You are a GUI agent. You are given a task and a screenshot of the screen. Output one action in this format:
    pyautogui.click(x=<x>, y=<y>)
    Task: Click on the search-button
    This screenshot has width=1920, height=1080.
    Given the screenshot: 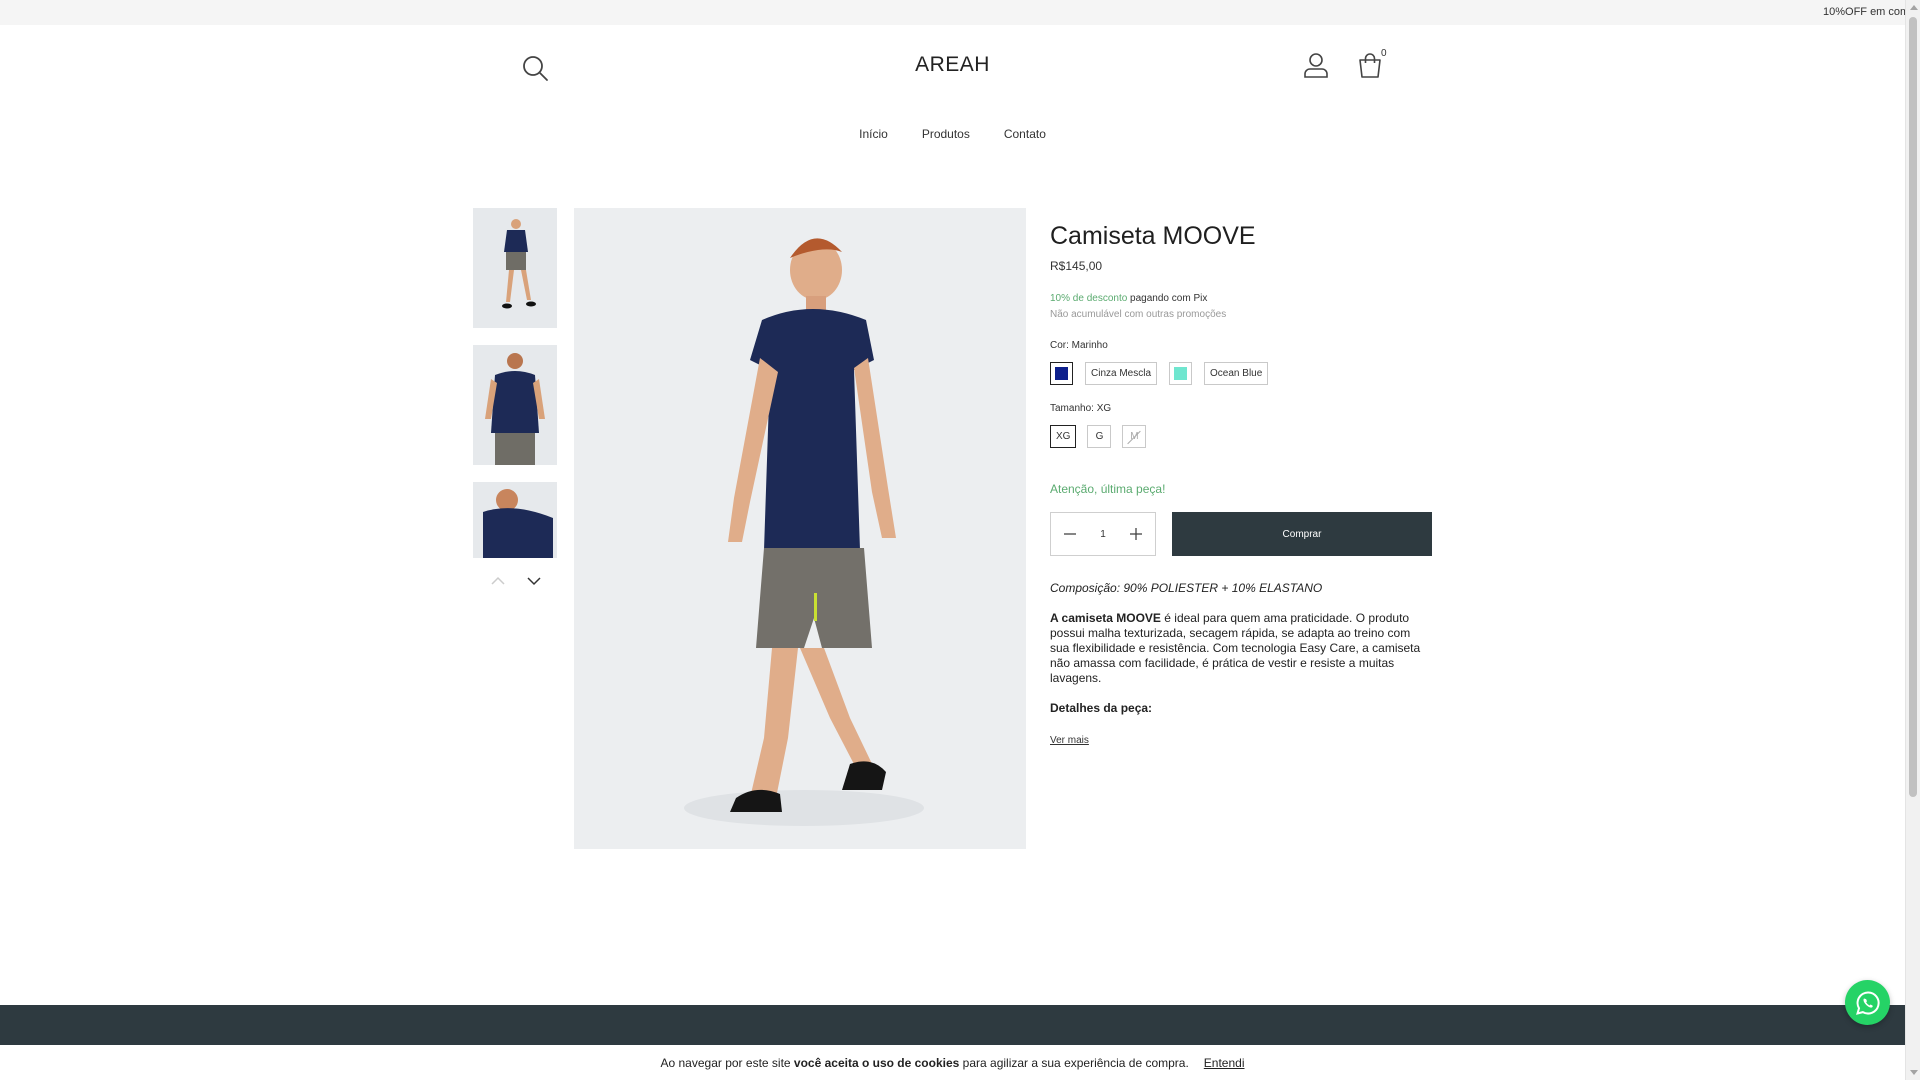 What is the action you would take?
    pyautogui.click(x=535, y=68)
    